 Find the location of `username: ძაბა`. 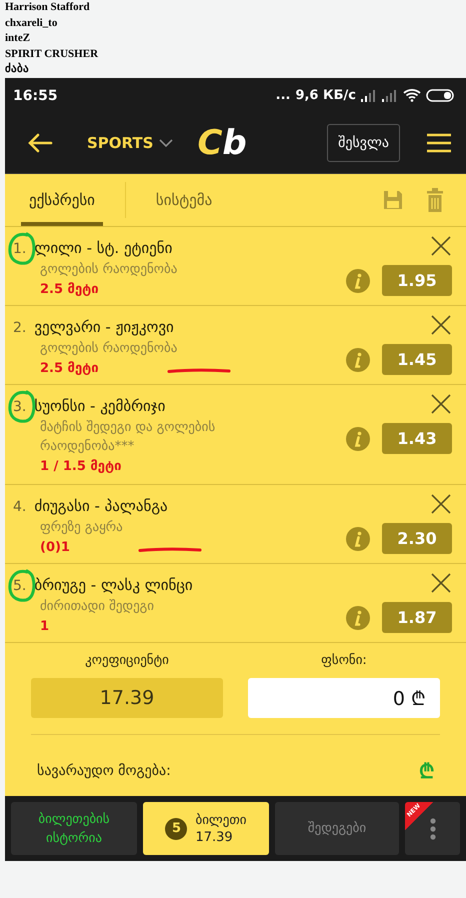

username: ძაბა is located at coordinates (17, 70).